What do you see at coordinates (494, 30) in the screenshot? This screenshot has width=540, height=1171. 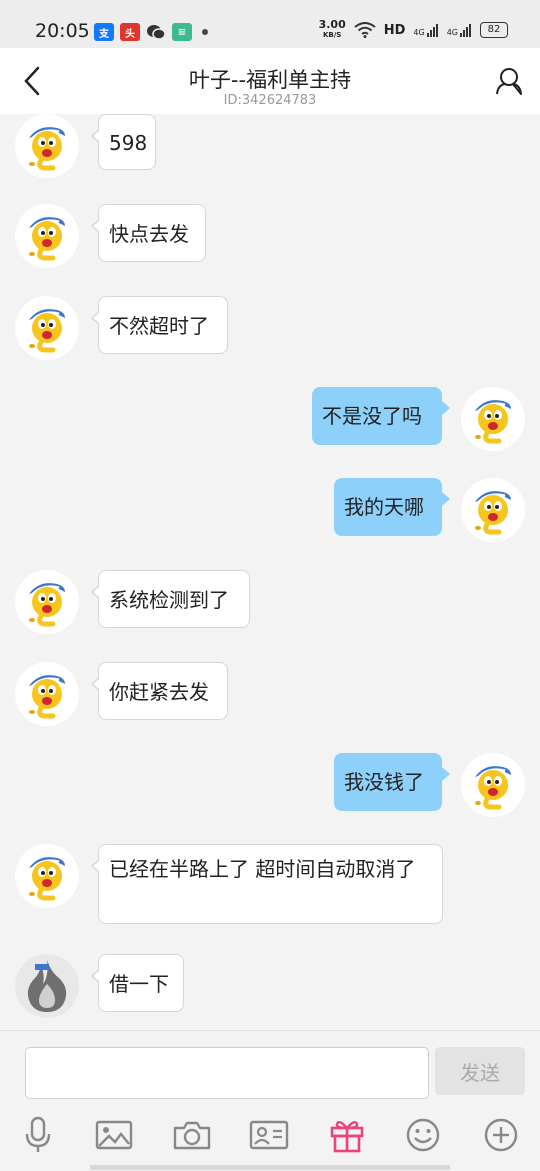 I see `battery-indicator: 82` at bounding box center [494, 30].